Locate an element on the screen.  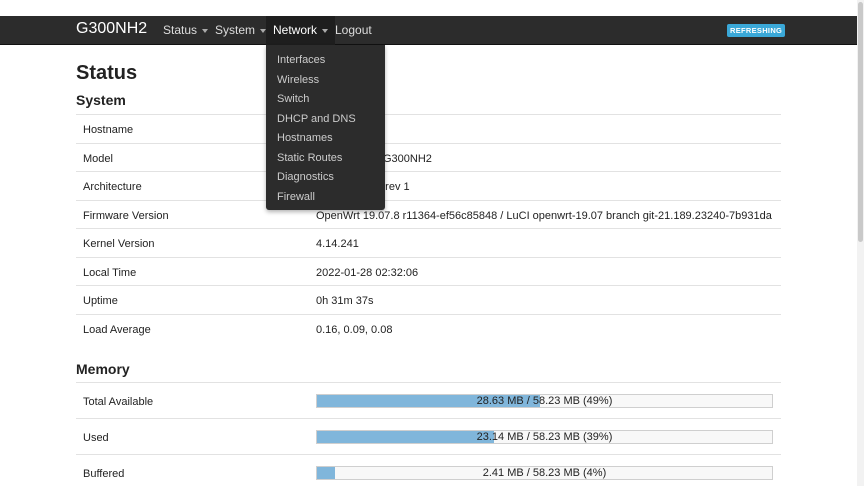
table-row: Buffered 2.41 MB / 58.23 MB (4%) is located at coordinates (428, 470).